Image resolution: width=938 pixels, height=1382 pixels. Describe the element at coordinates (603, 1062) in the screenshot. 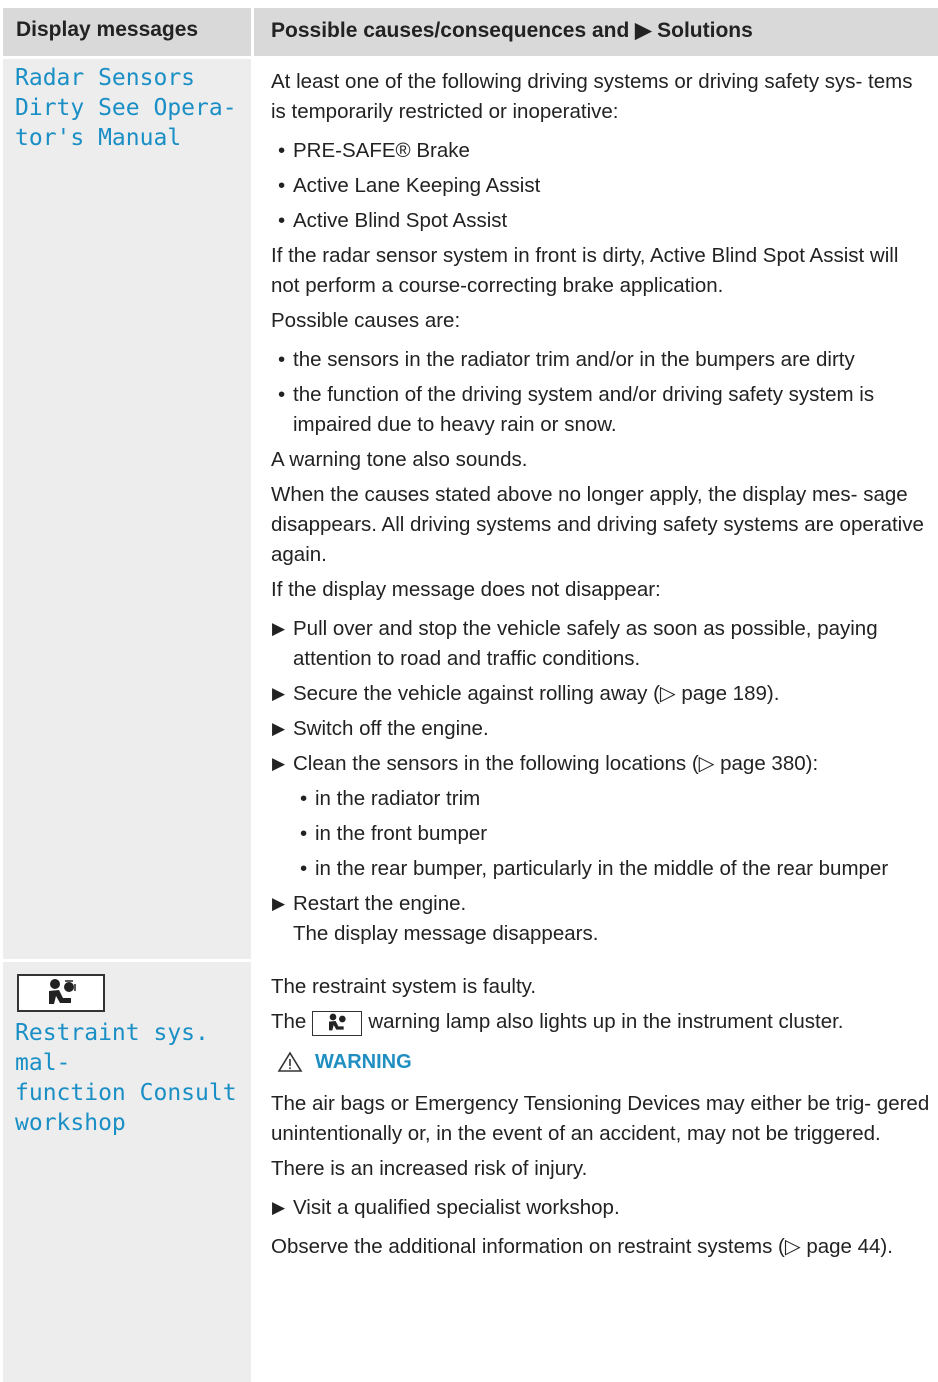

I see `warning-heading: WARNING` at that location.